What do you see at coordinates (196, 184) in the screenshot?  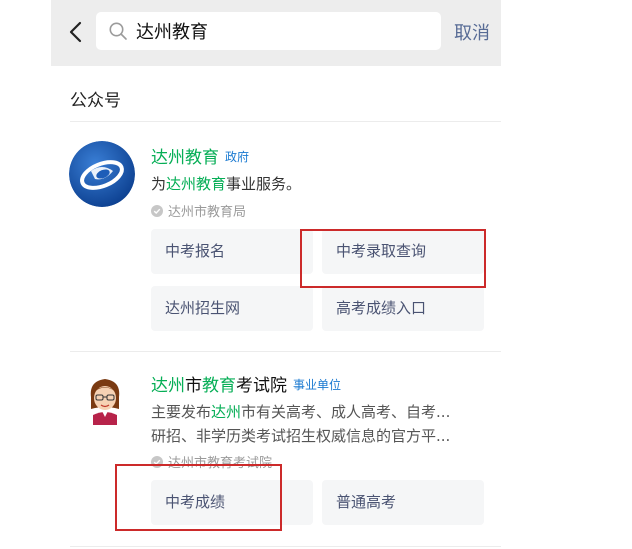 I see `desc-highlight: 达州教育` at bounding box center [196, 184].